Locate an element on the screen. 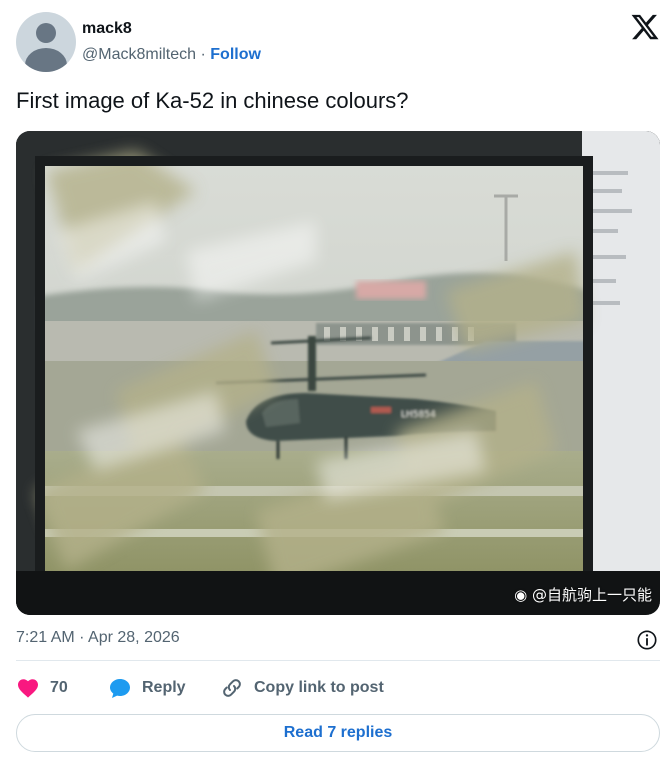 This screenshot has width=672, height=767. reply-label: Reply is located at coordinates (164, 687).